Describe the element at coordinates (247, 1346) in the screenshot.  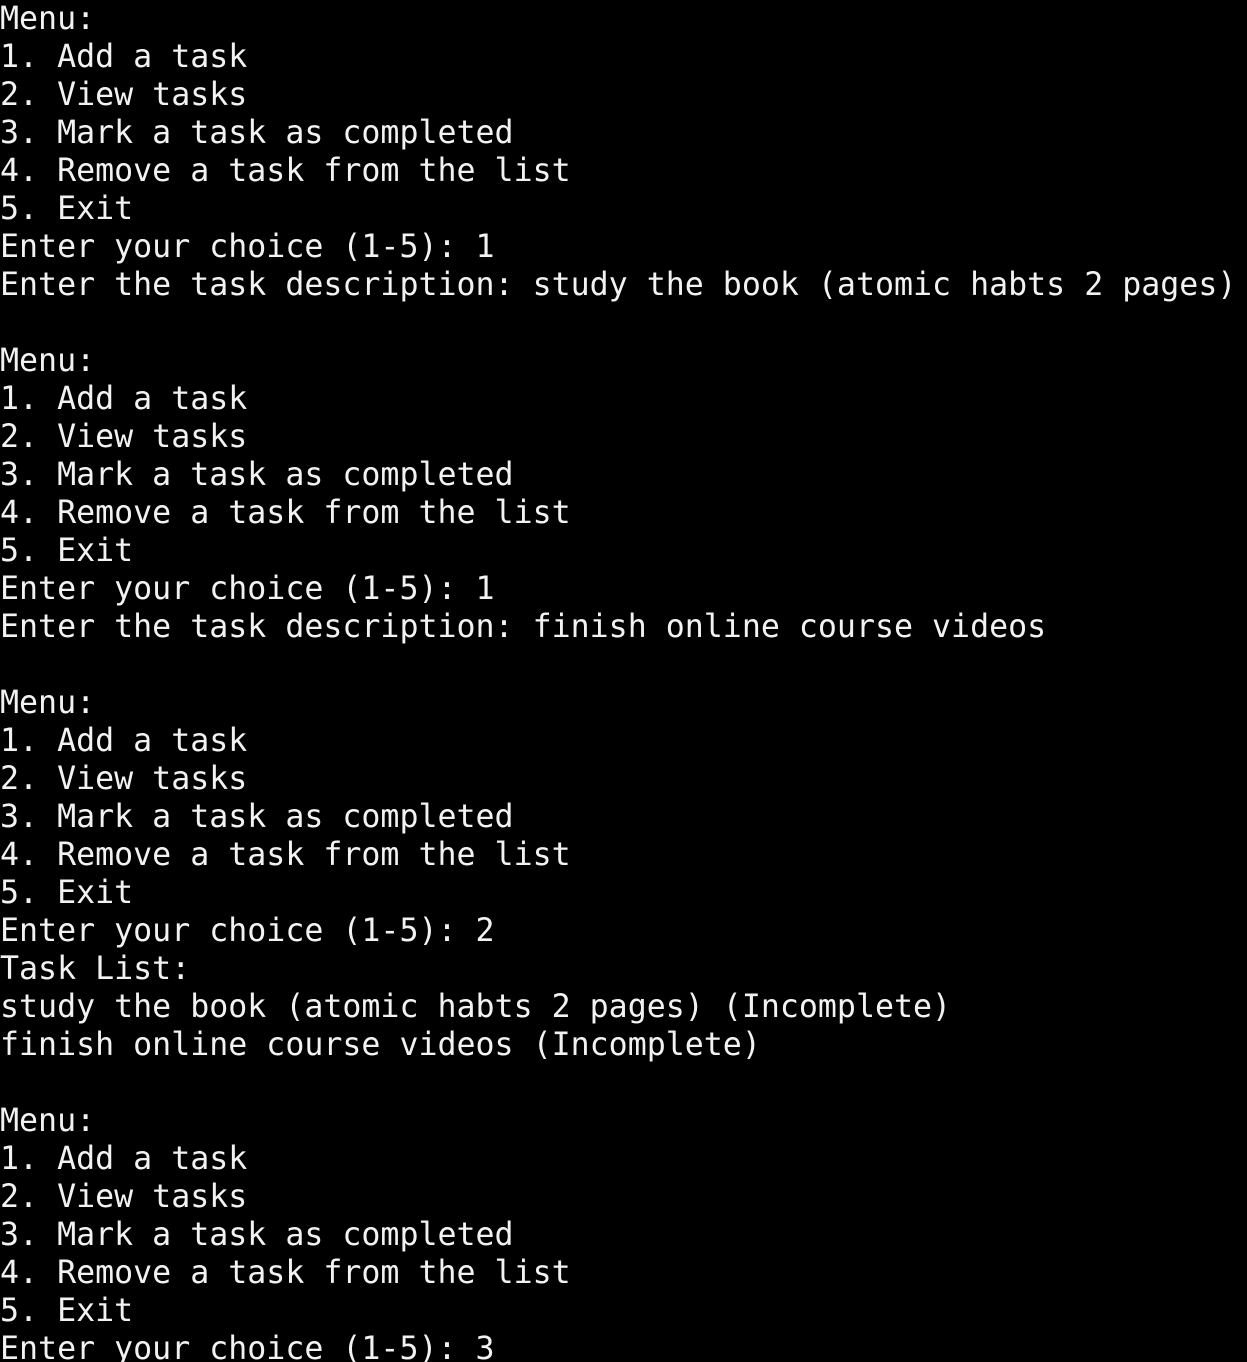
I see `terminal-line: Enter your choice (1-5): 3` at that location.